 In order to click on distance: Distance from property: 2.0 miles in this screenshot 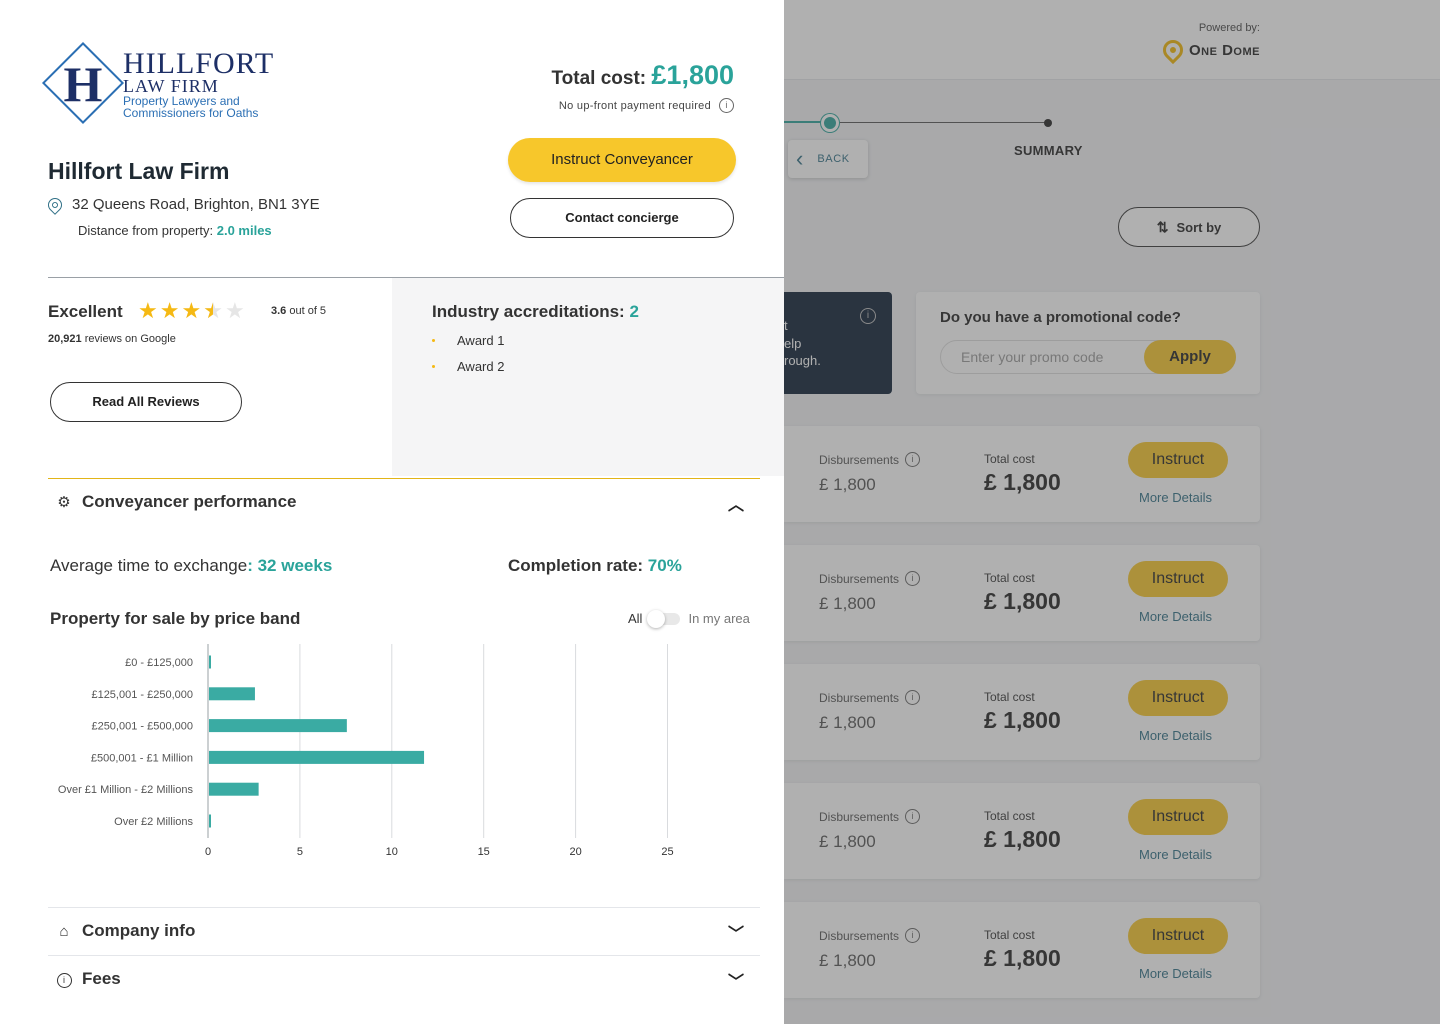, I will do `click(175, 230)`.